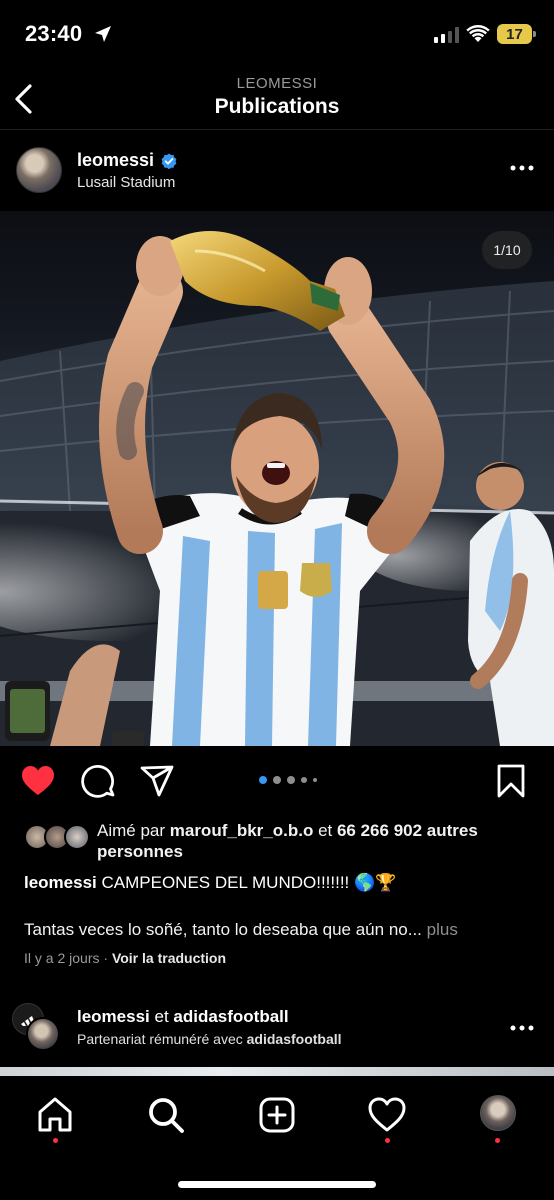  What do you see at coordinates (162, 1039) in the screenshot?
I see `partnership-prefix: Partenariat rémunéré avec` at bounding box center [162, 1039].